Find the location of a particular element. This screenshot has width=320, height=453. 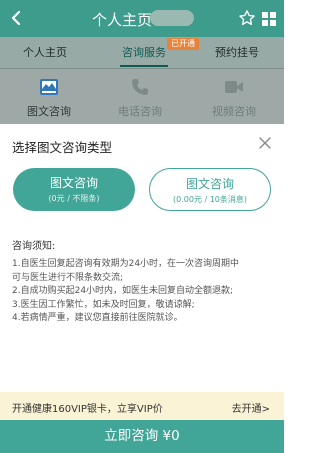

service-label: 图文咨询 is located at coordinates (49, 111).